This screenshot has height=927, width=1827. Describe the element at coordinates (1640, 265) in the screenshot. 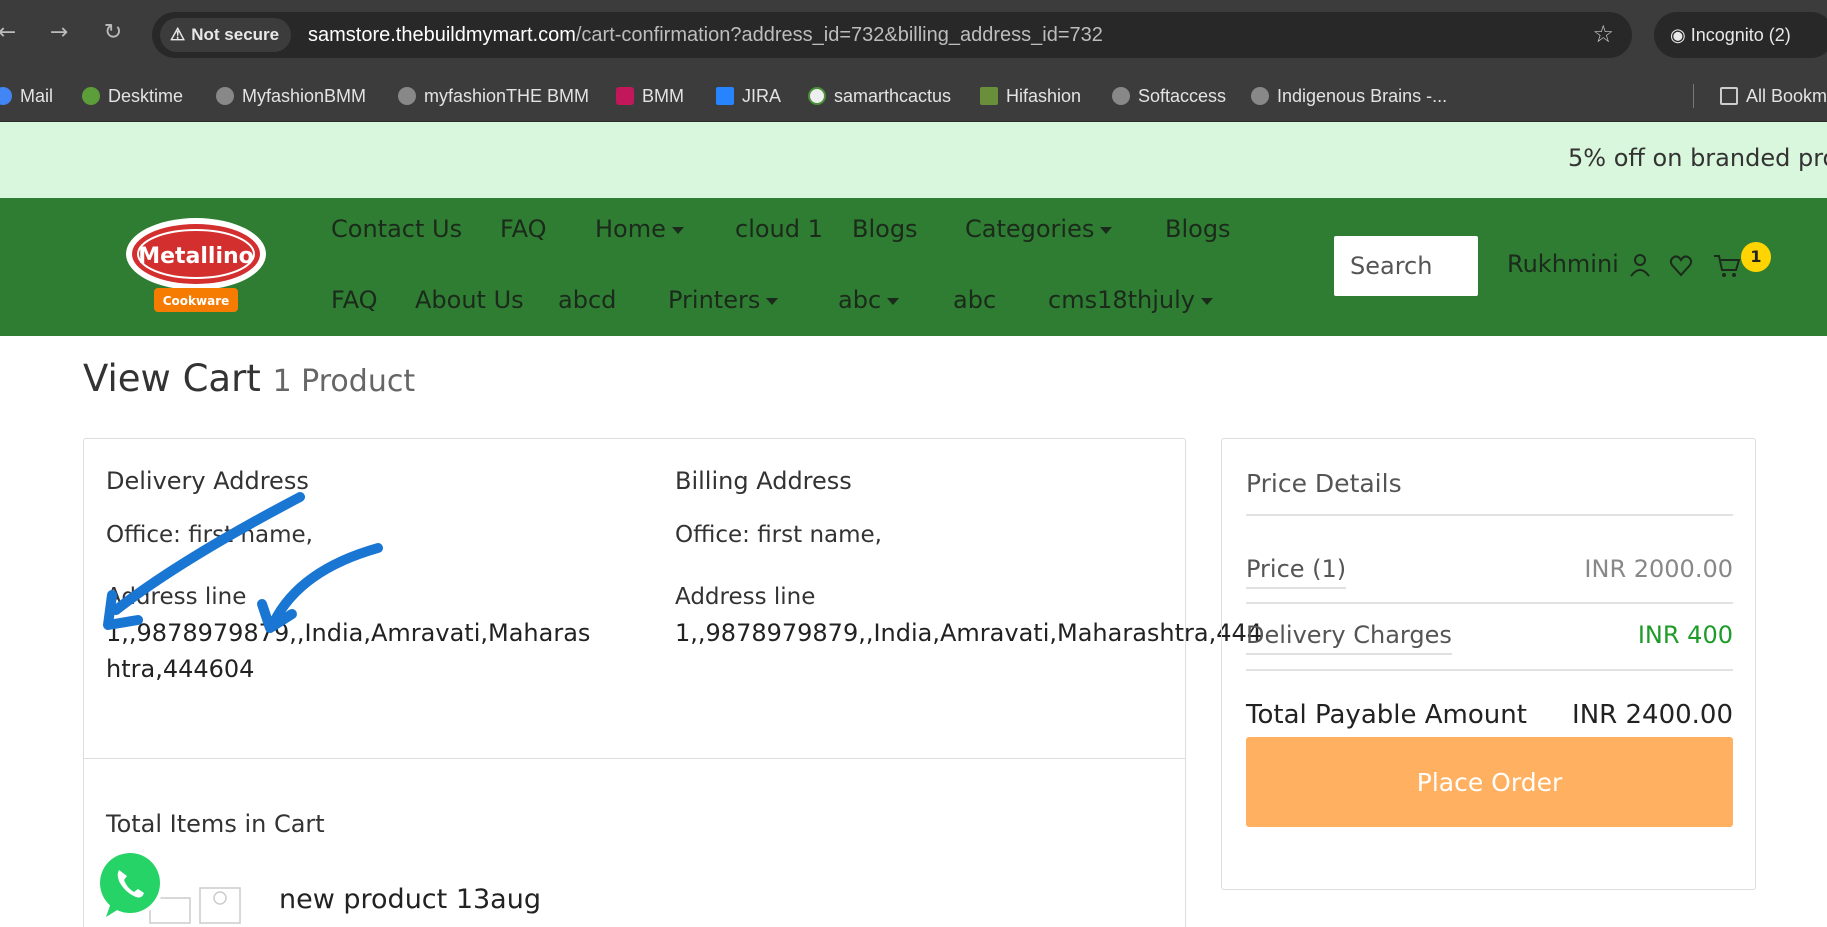

I see `user-icon` at that location.